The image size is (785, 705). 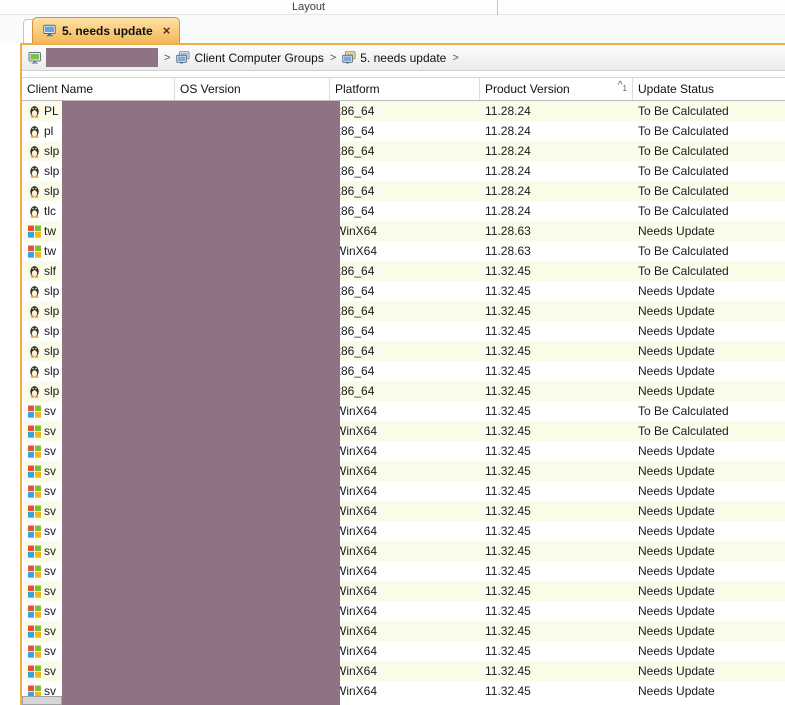 I want to click on column-header-update-status: Update Status, so click(x=709, y=89).